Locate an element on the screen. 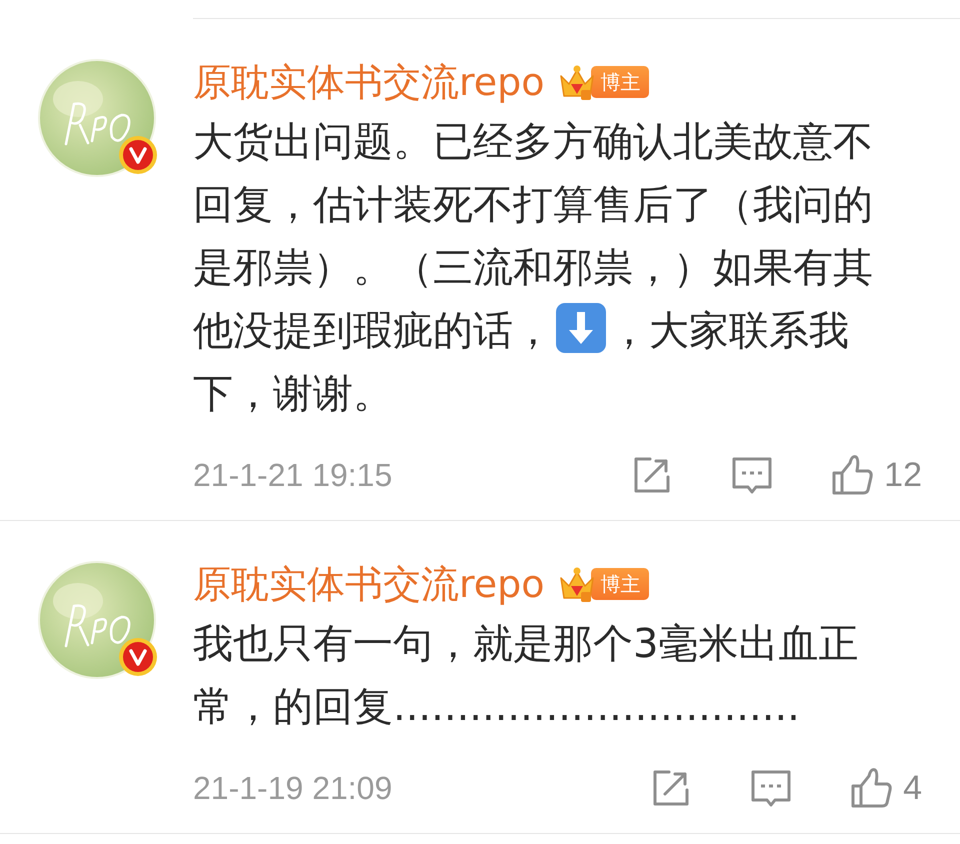 The image size is (960, 844). timestamp: 21-1-21 19:15 is located at coordinates (293, 475).